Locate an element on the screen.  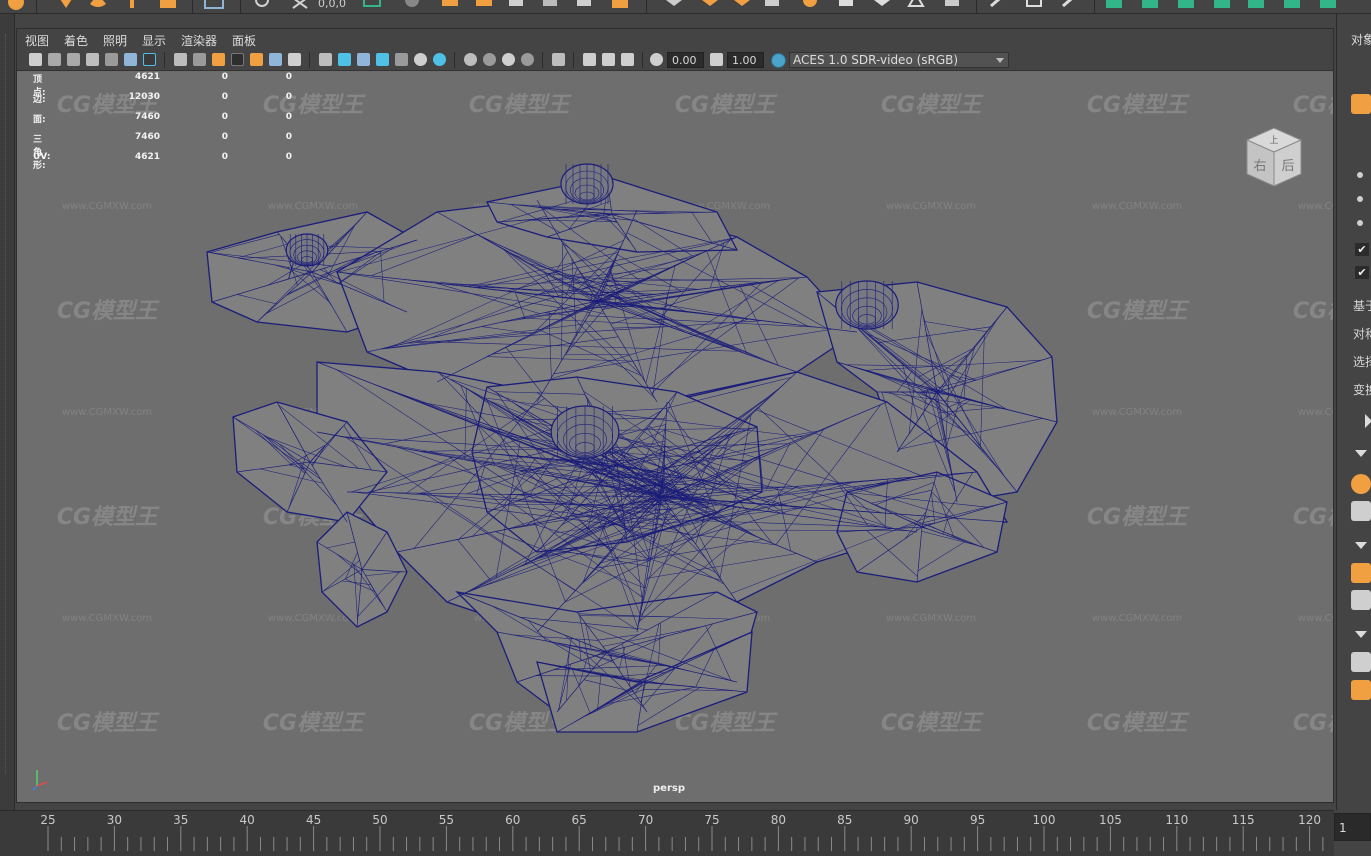
gamma-field: 1.00 is located at coordinates (745, 60).